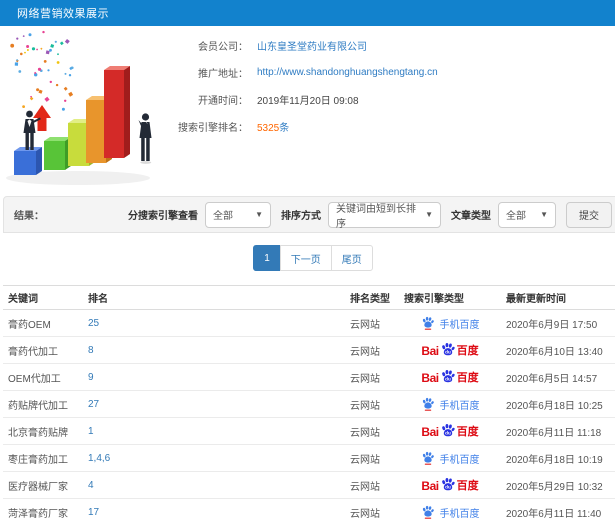 The image size is (615, 520). Describe the element at coordinates (376, 216) in the screenshot. I see `sort-filter-value: 关键词由短到长排序` at that location.